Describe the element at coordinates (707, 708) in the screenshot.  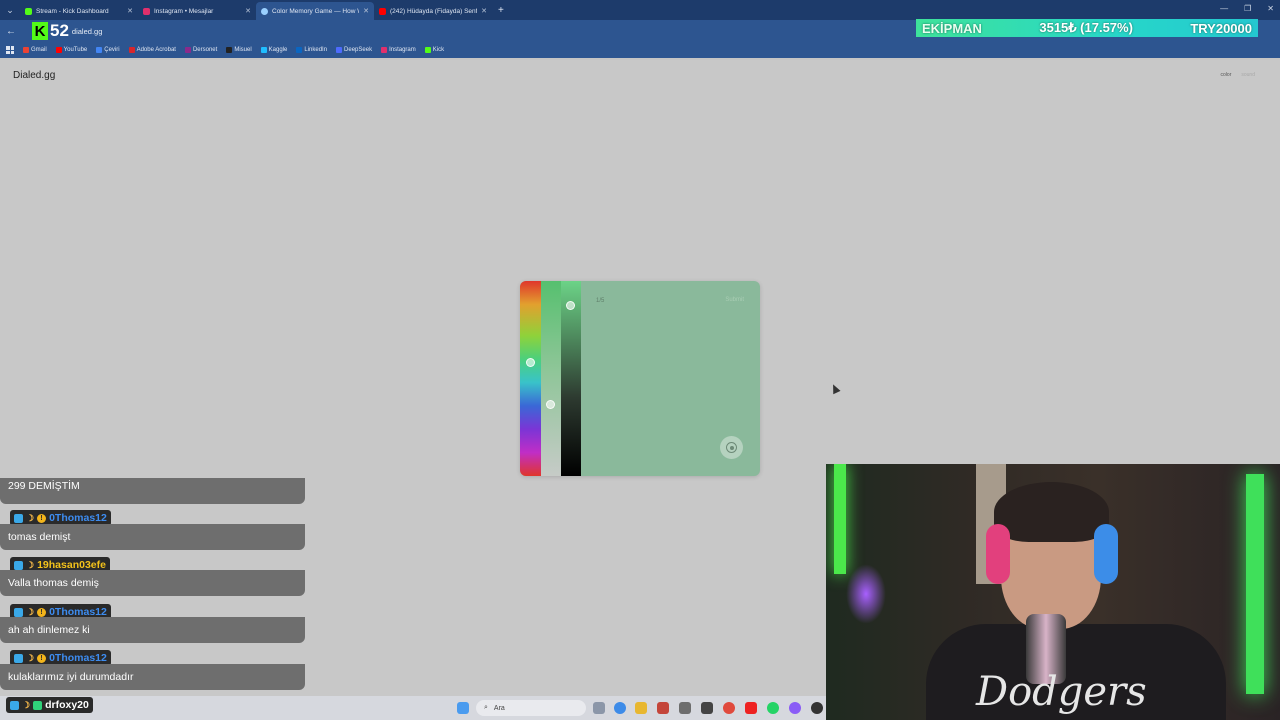
I see `snipping-tool-icon` at that location.